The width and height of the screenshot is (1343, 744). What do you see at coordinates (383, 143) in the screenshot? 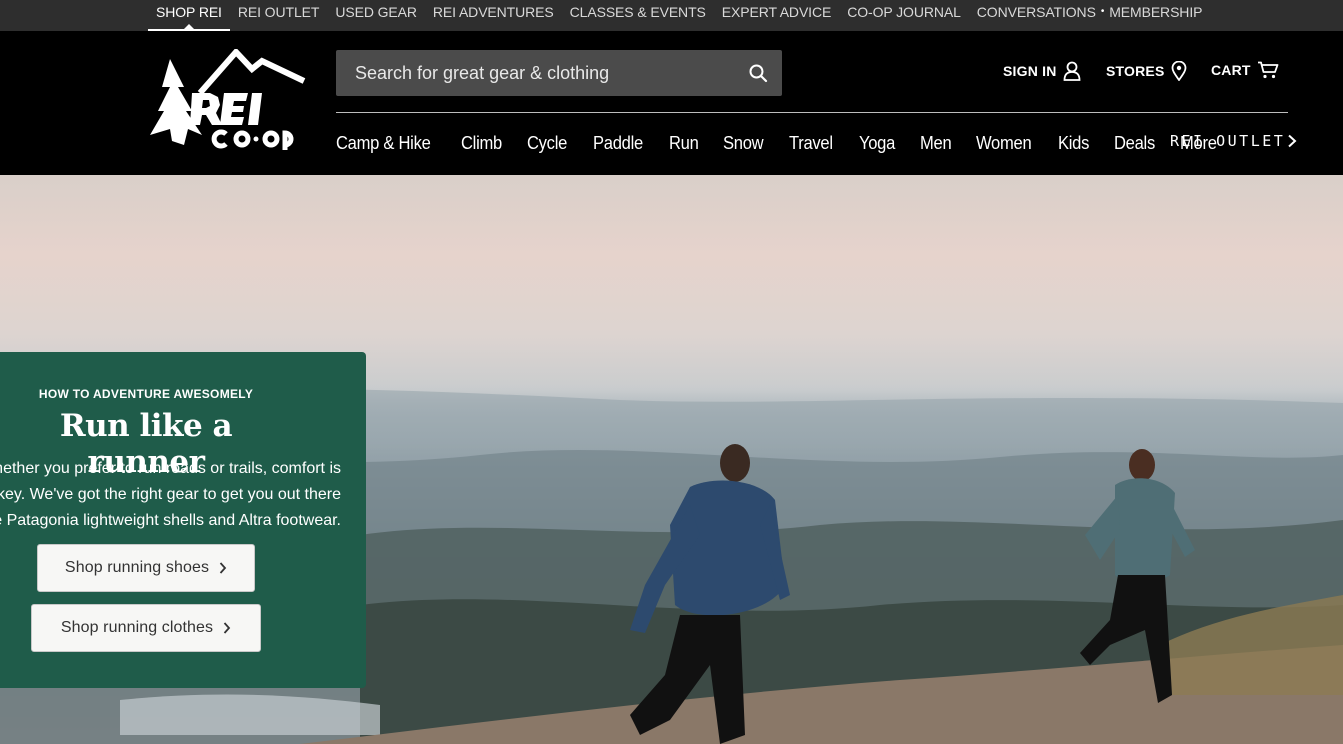
I see `nav-item-camp-hike: Camp & Hike` at bounding box center [383, 143].